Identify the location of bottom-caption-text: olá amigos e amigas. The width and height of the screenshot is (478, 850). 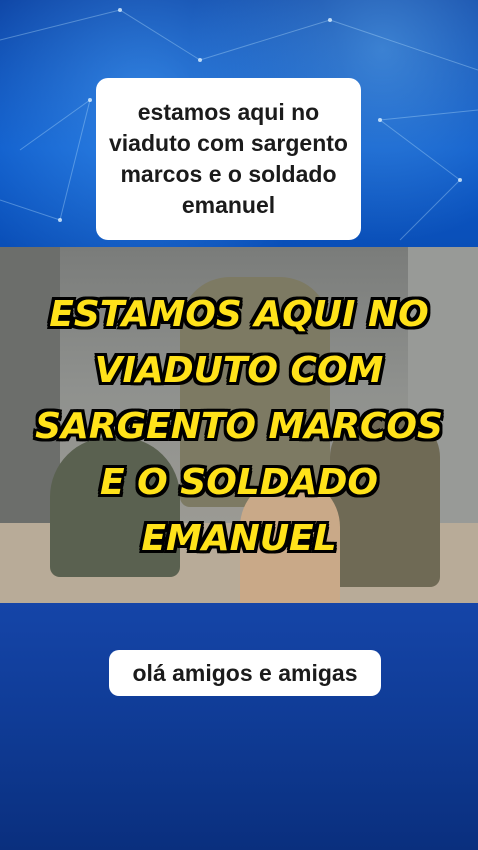
(245, 672).